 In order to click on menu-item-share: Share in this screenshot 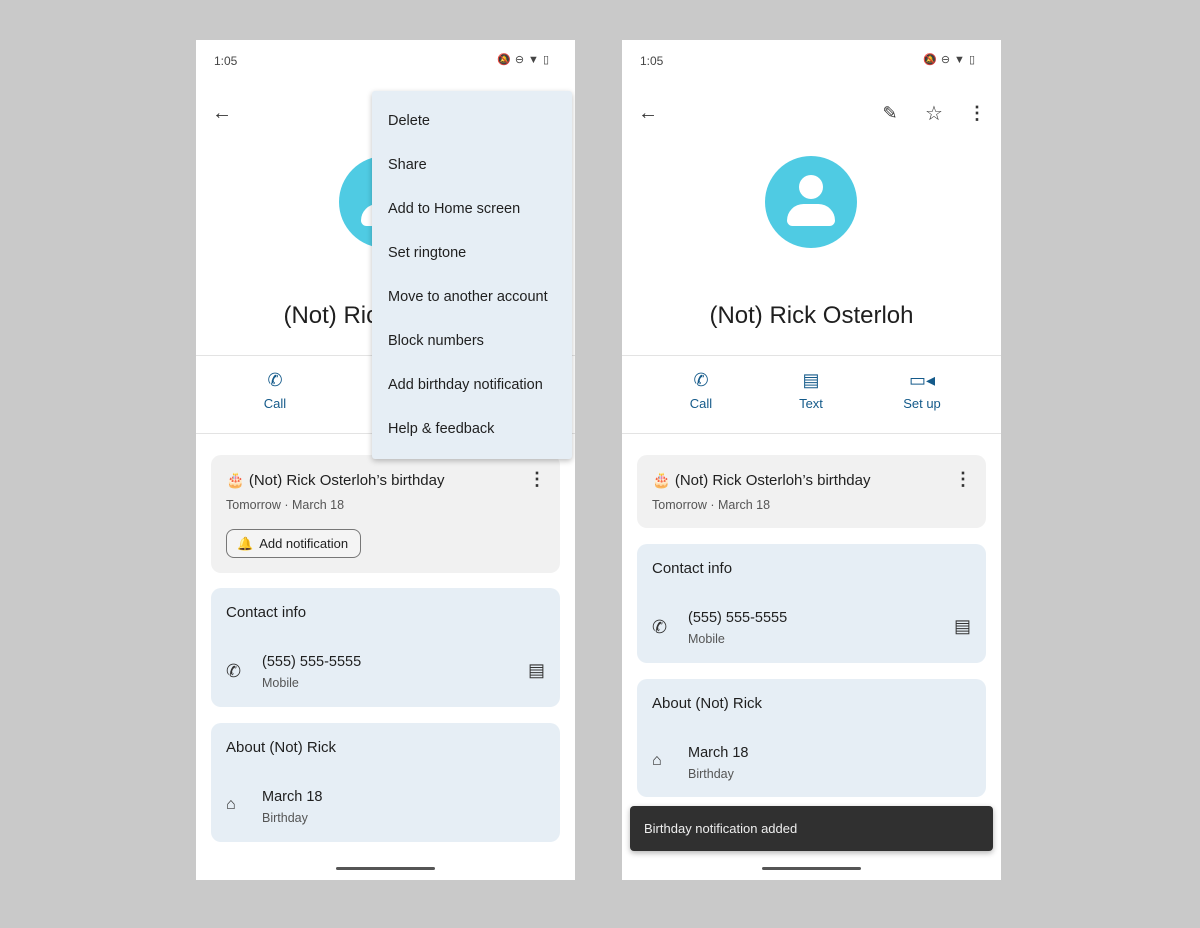, I will do `click(407, 165)`.